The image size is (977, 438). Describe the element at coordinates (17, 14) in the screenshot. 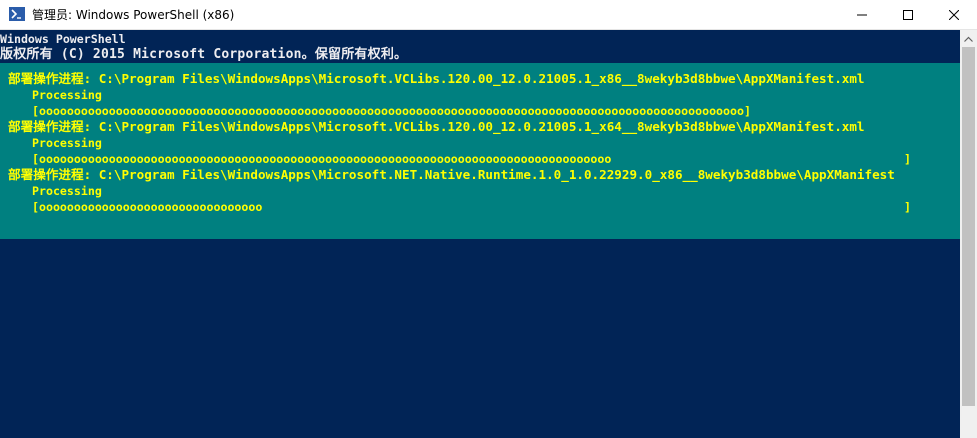

I see `powershell-icon` at that location.